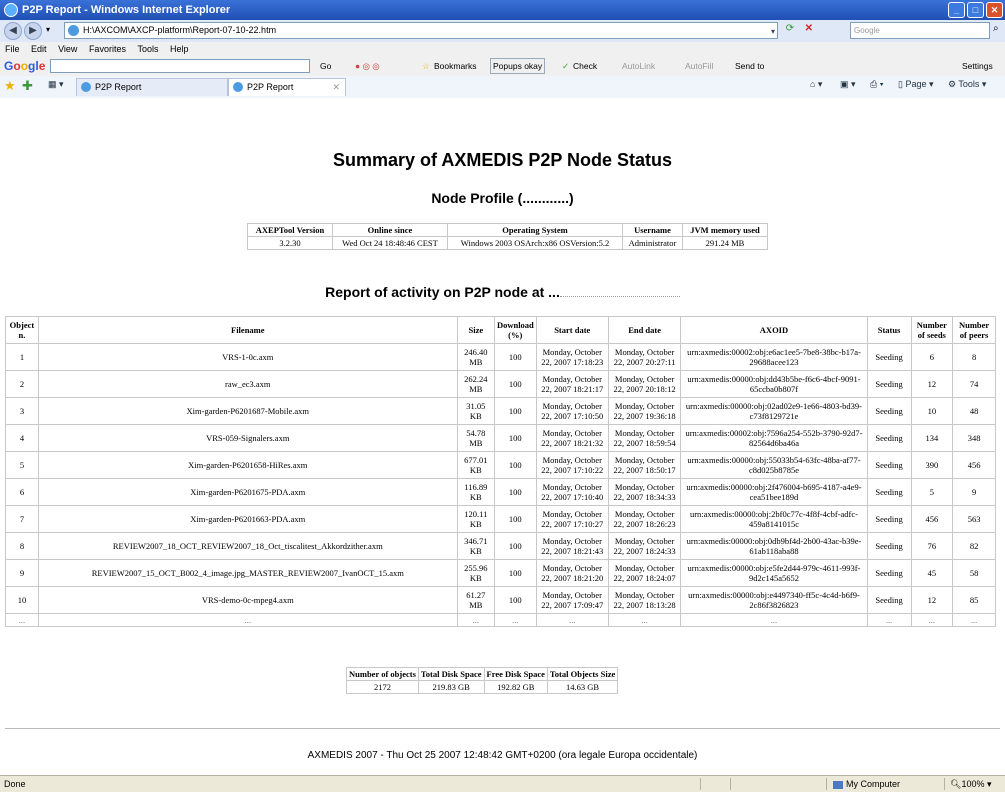 The height and width of the screenshot is (792, 1005). What do you see at coordinates (971, 784) in the screenshot?
I see `zoom-level: 🔍︎100% ▾` at bounding box center [971, 784].